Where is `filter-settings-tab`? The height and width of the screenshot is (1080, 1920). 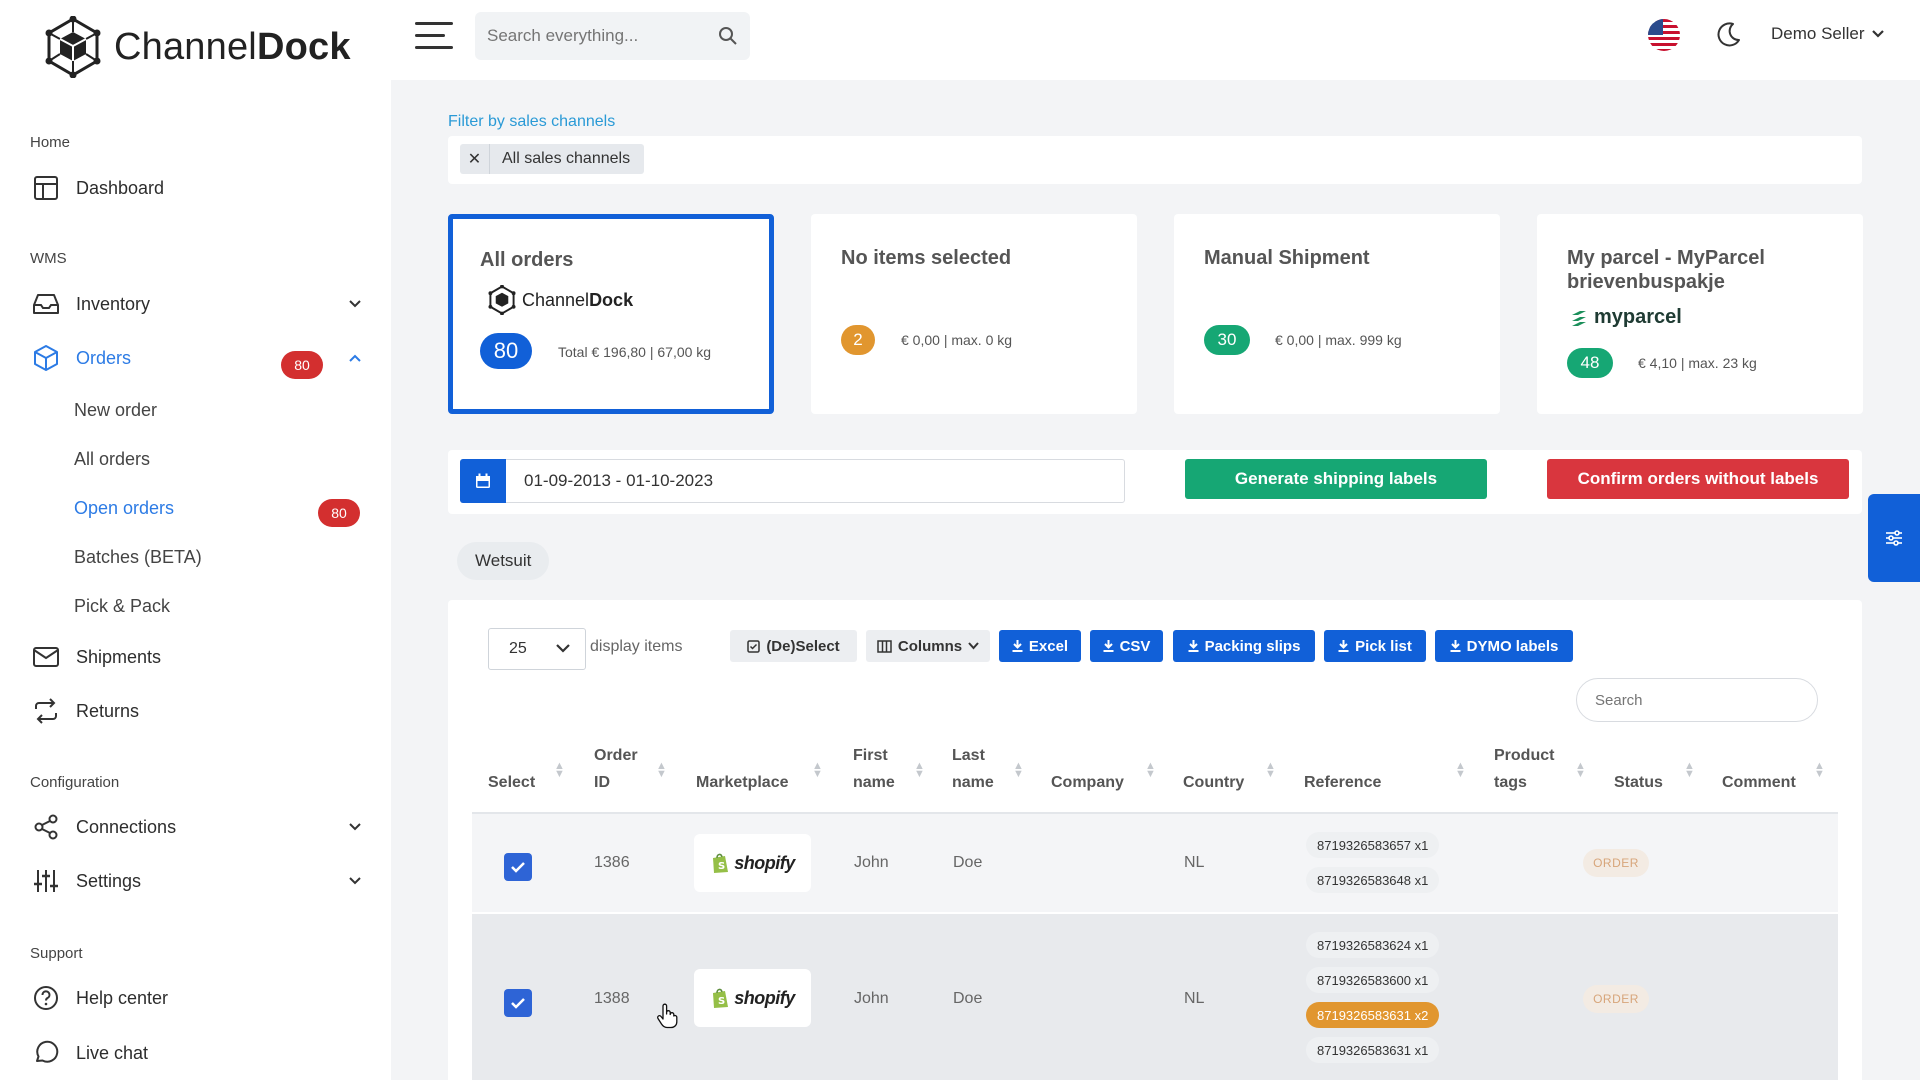 filter-settings-tab is located at coordinates (1894, 538).